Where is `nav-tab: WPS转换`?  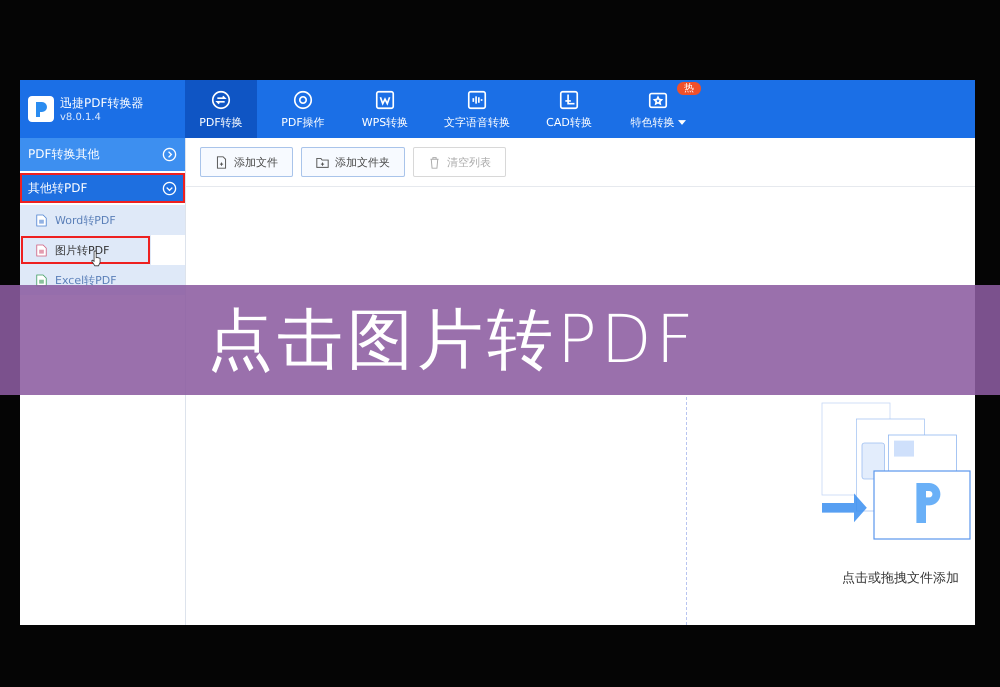 nav-tab: WPS转换 is located at coordinates (385, 109).